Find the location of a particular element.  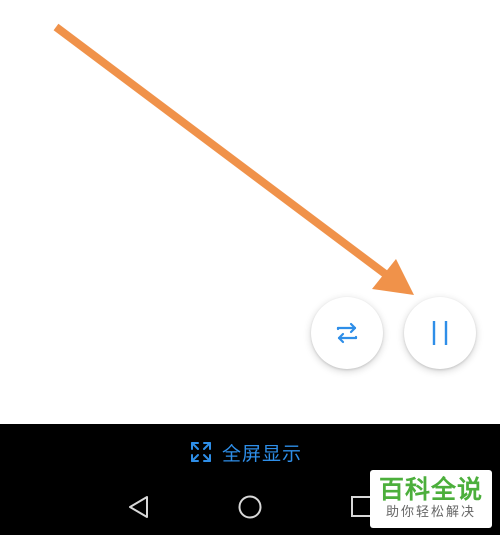

back-triangle-icon is located at coordinates (138, 507).